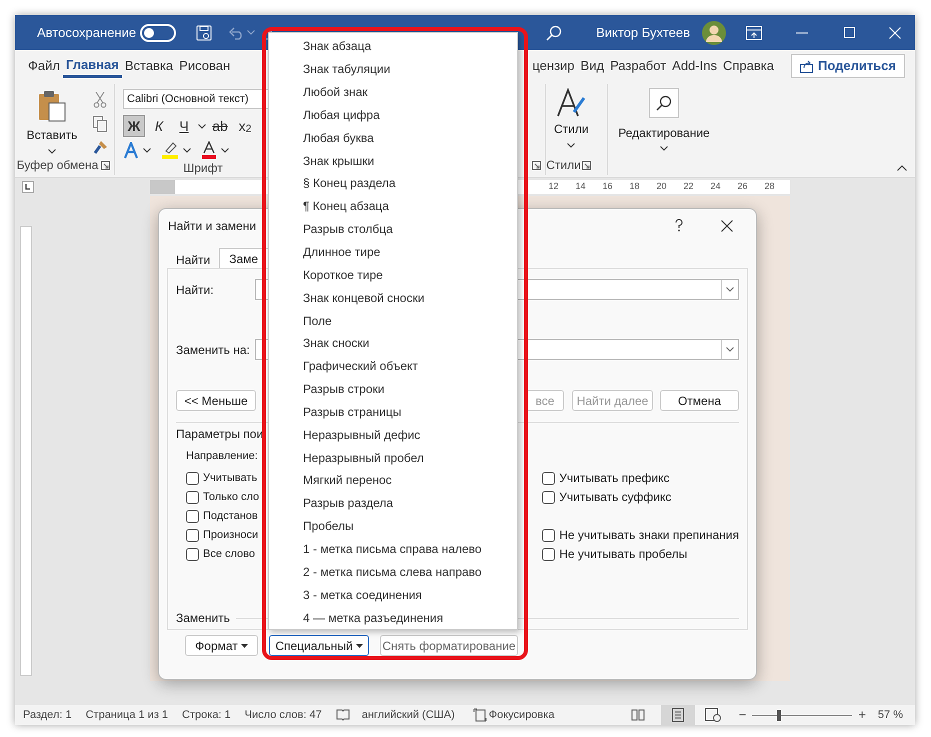 This screenshot has height=737, width=931. What do you see at coordinates (195, 290) in the screenshot?
I see `field-label: Найти:` at bounding box center [195, 290].